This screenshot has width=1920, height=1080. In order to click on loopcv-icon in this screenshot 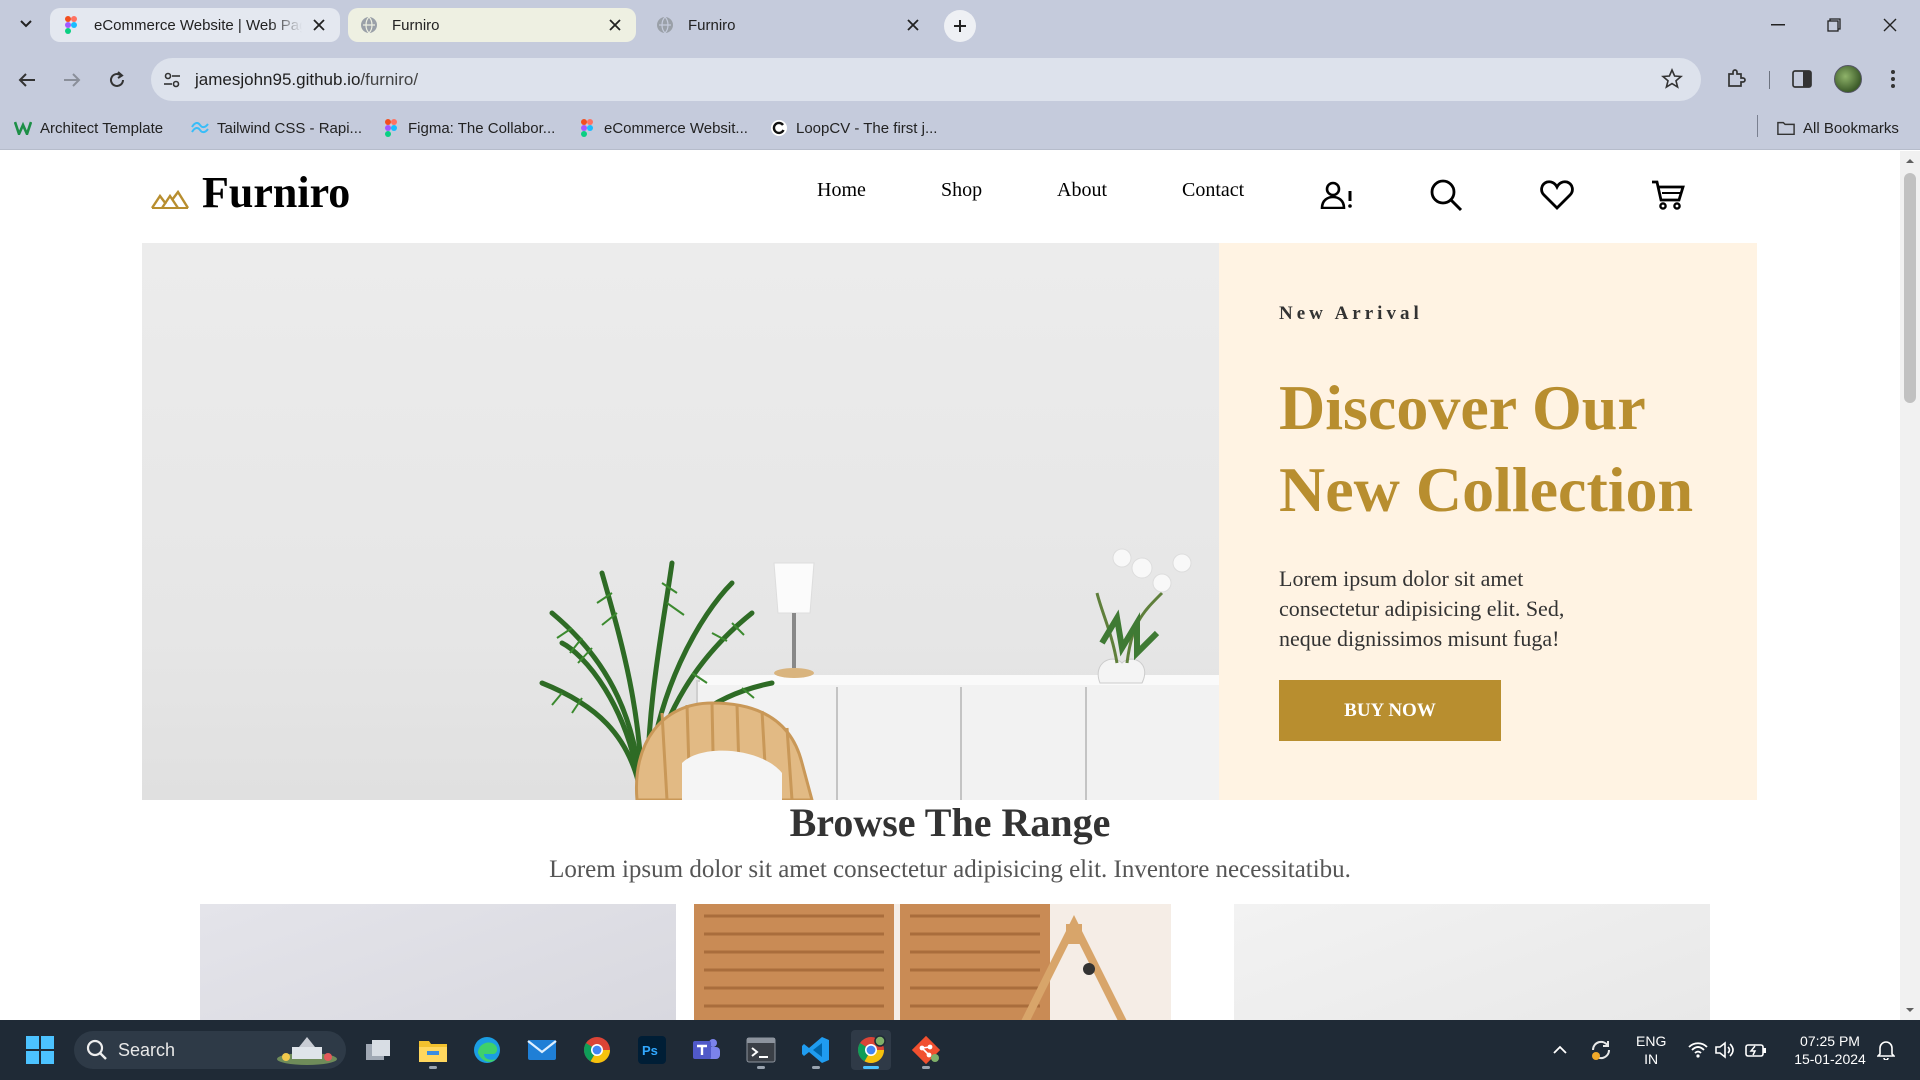, I will do `click(779, 128)`.